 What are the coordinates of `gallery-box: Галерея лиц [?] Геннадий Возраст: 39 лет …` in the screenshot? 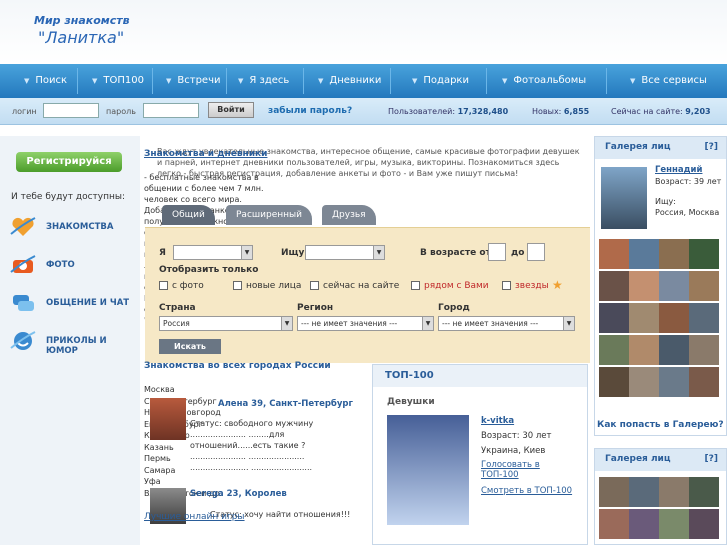 It's located at (660, 286).